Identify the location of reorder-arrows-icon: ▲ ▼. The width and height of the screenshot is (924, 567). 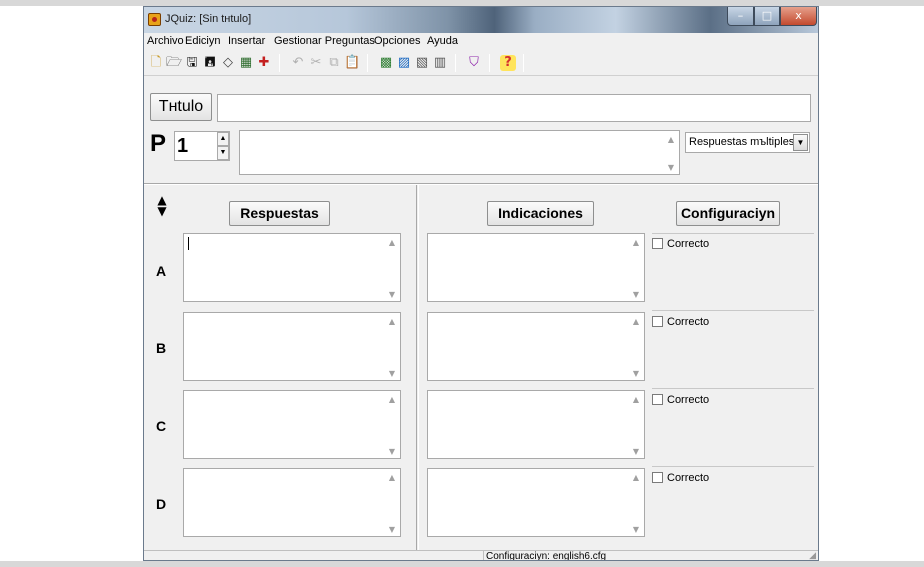
(162, 209).